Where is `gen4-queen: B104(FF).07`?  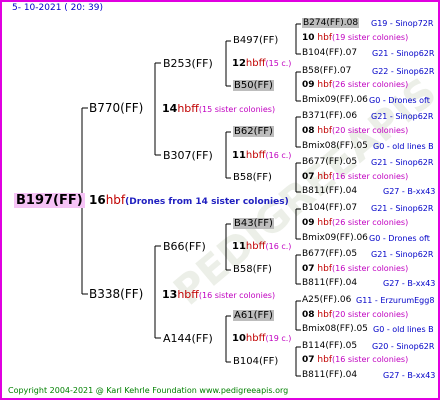 gen4-queen: B104(FF).07 is located at coordinates (329, 208).